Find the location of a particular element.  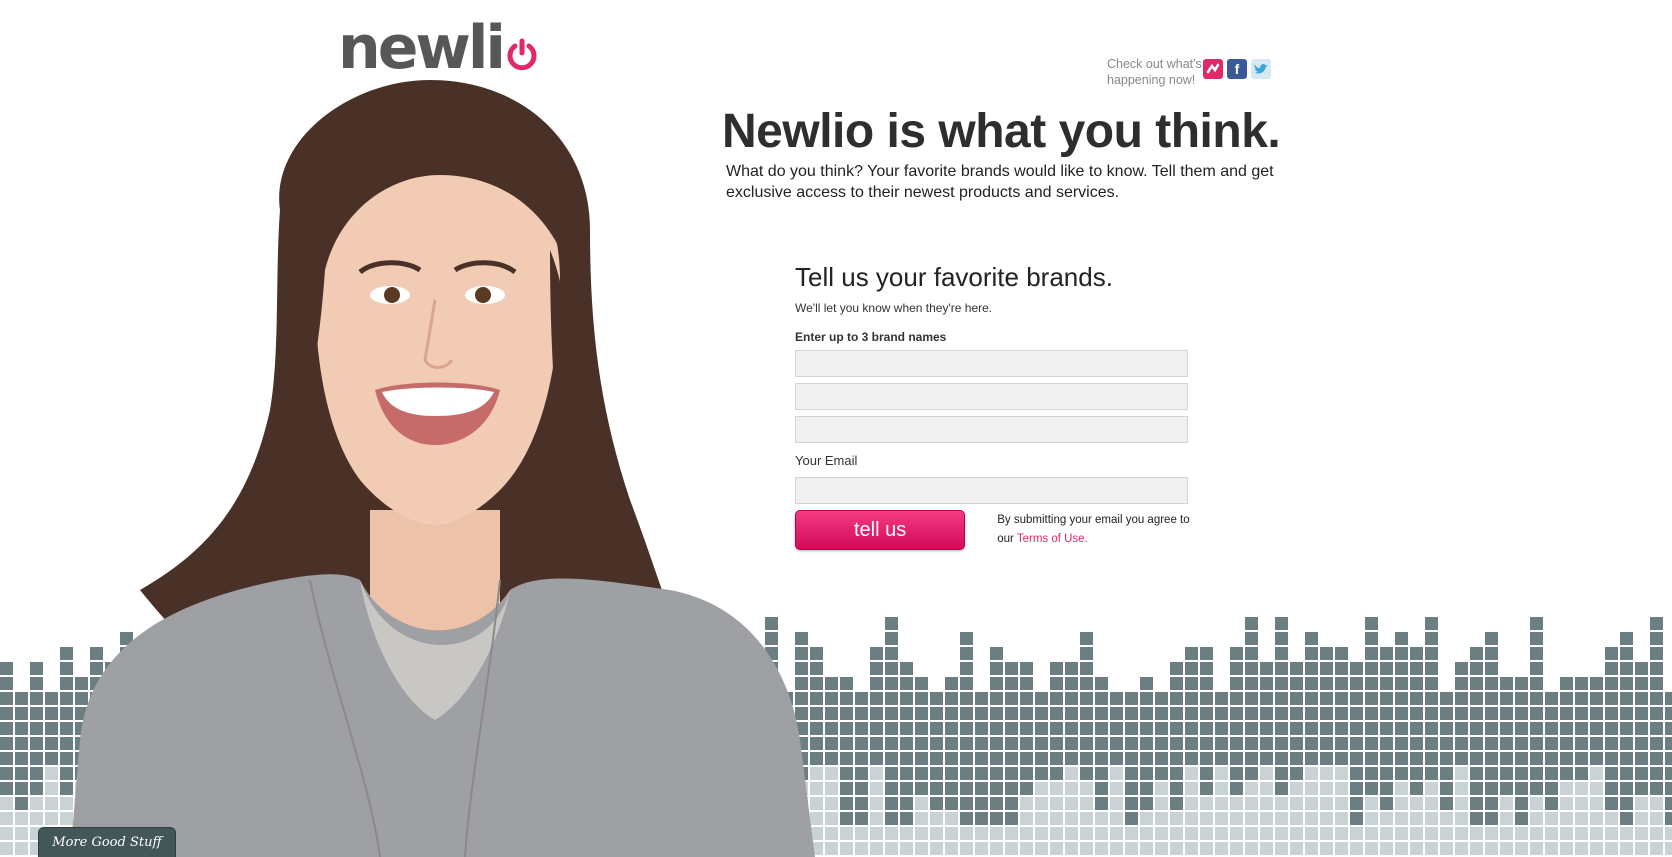

more-good-stuff-tab: More Good Stuff is located at coordinates (107, 842).